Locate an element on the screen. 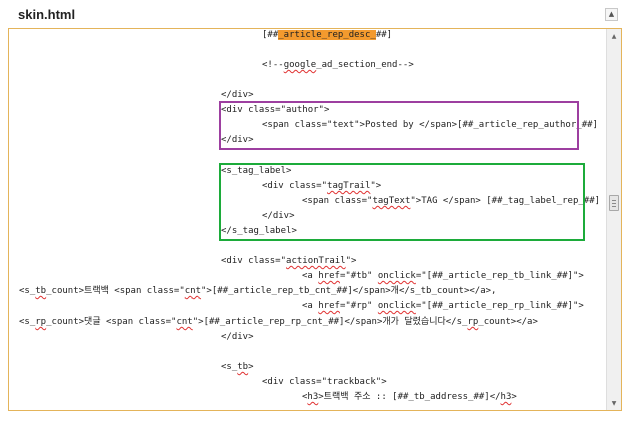  code-line: [##_article_rep_desc_##] is located at coordinates (327, 35).